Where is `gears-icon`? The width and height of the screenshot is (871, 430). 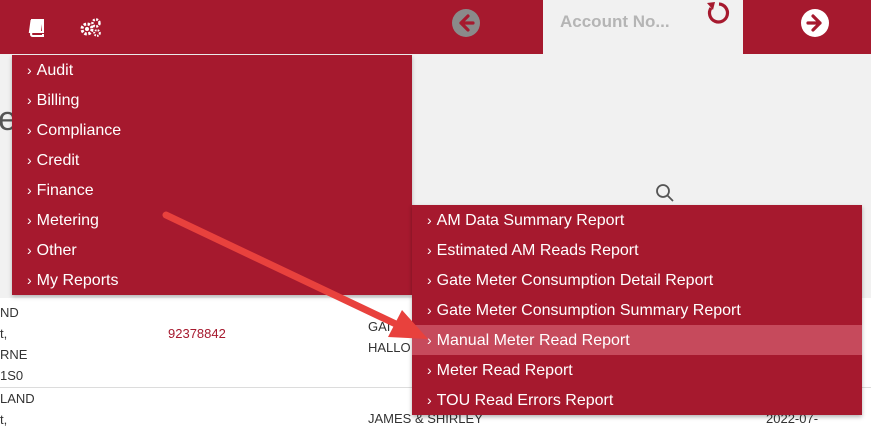
gears-icon is located at coordinates (91, 27).